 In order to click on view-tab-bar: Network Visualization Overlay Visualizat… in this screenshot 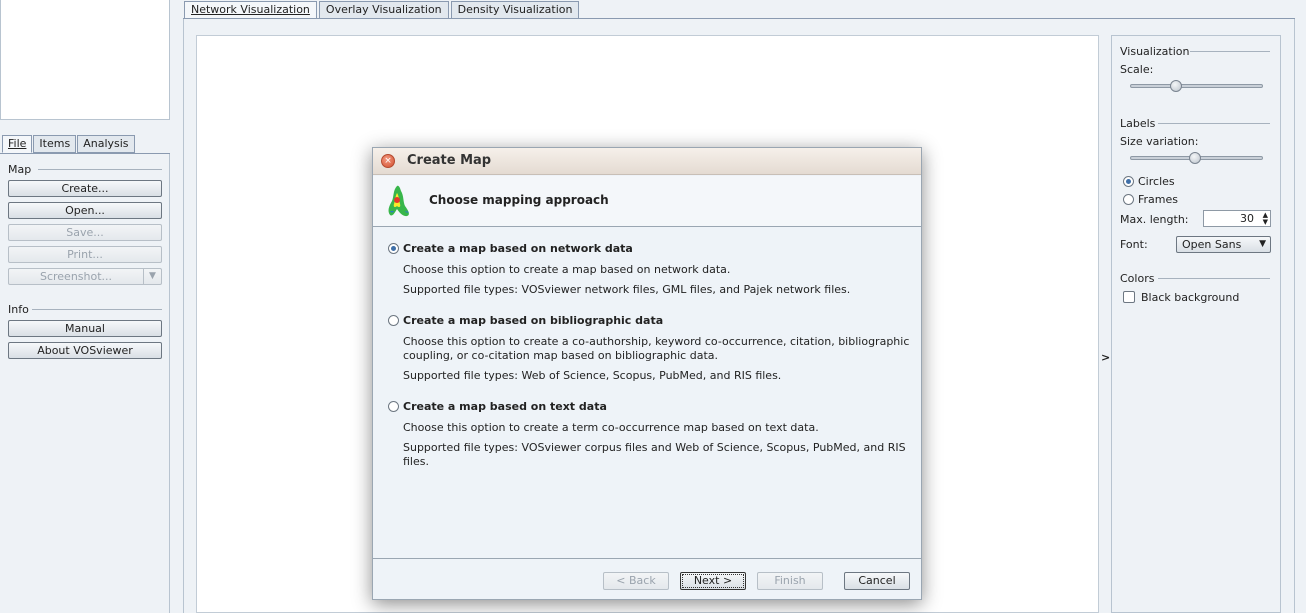, I will do `click(382, 10)`.